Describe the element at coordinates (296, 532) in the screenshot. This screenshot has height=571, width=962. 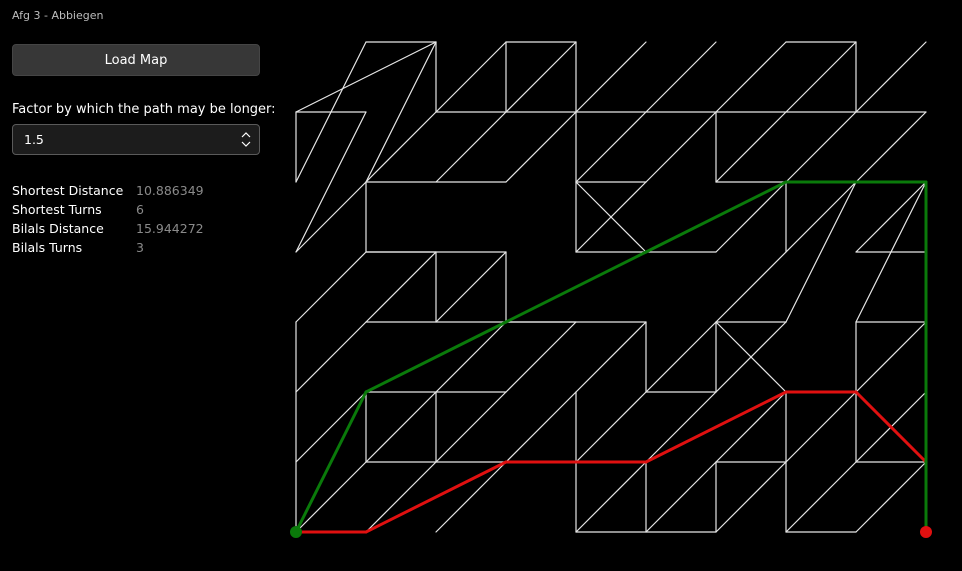
I see `start-point` at that location.